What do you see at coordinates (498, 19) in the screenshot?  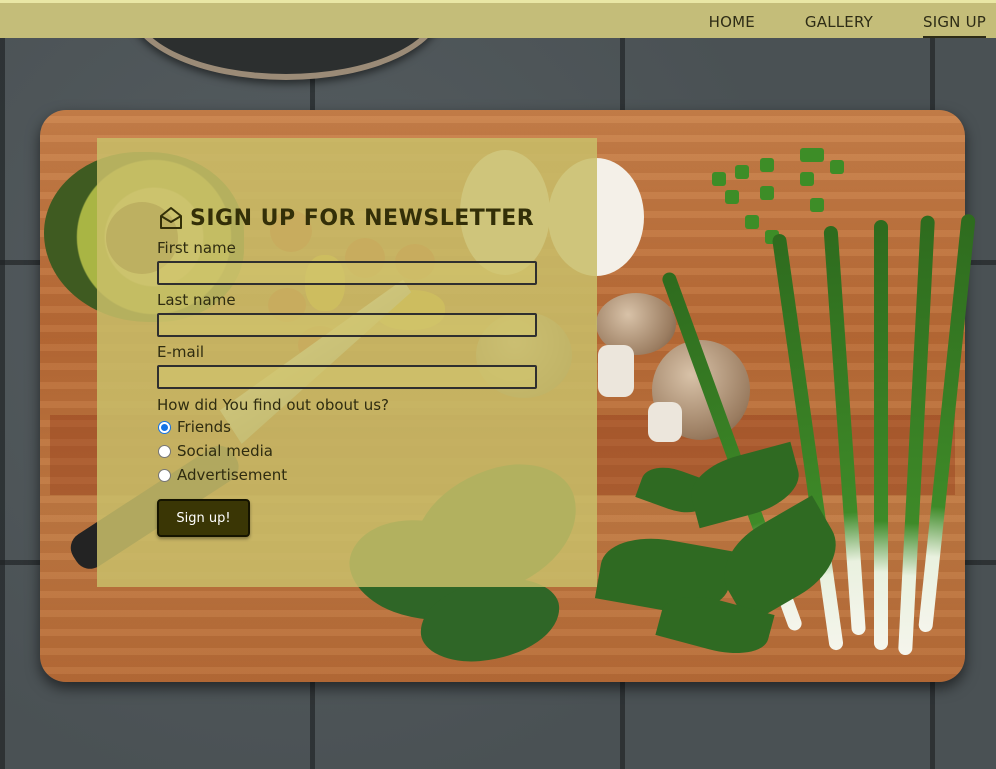 I see `top-nav-bar: HOME GALLERY SIGN UP` at bounding box center [498, 19].